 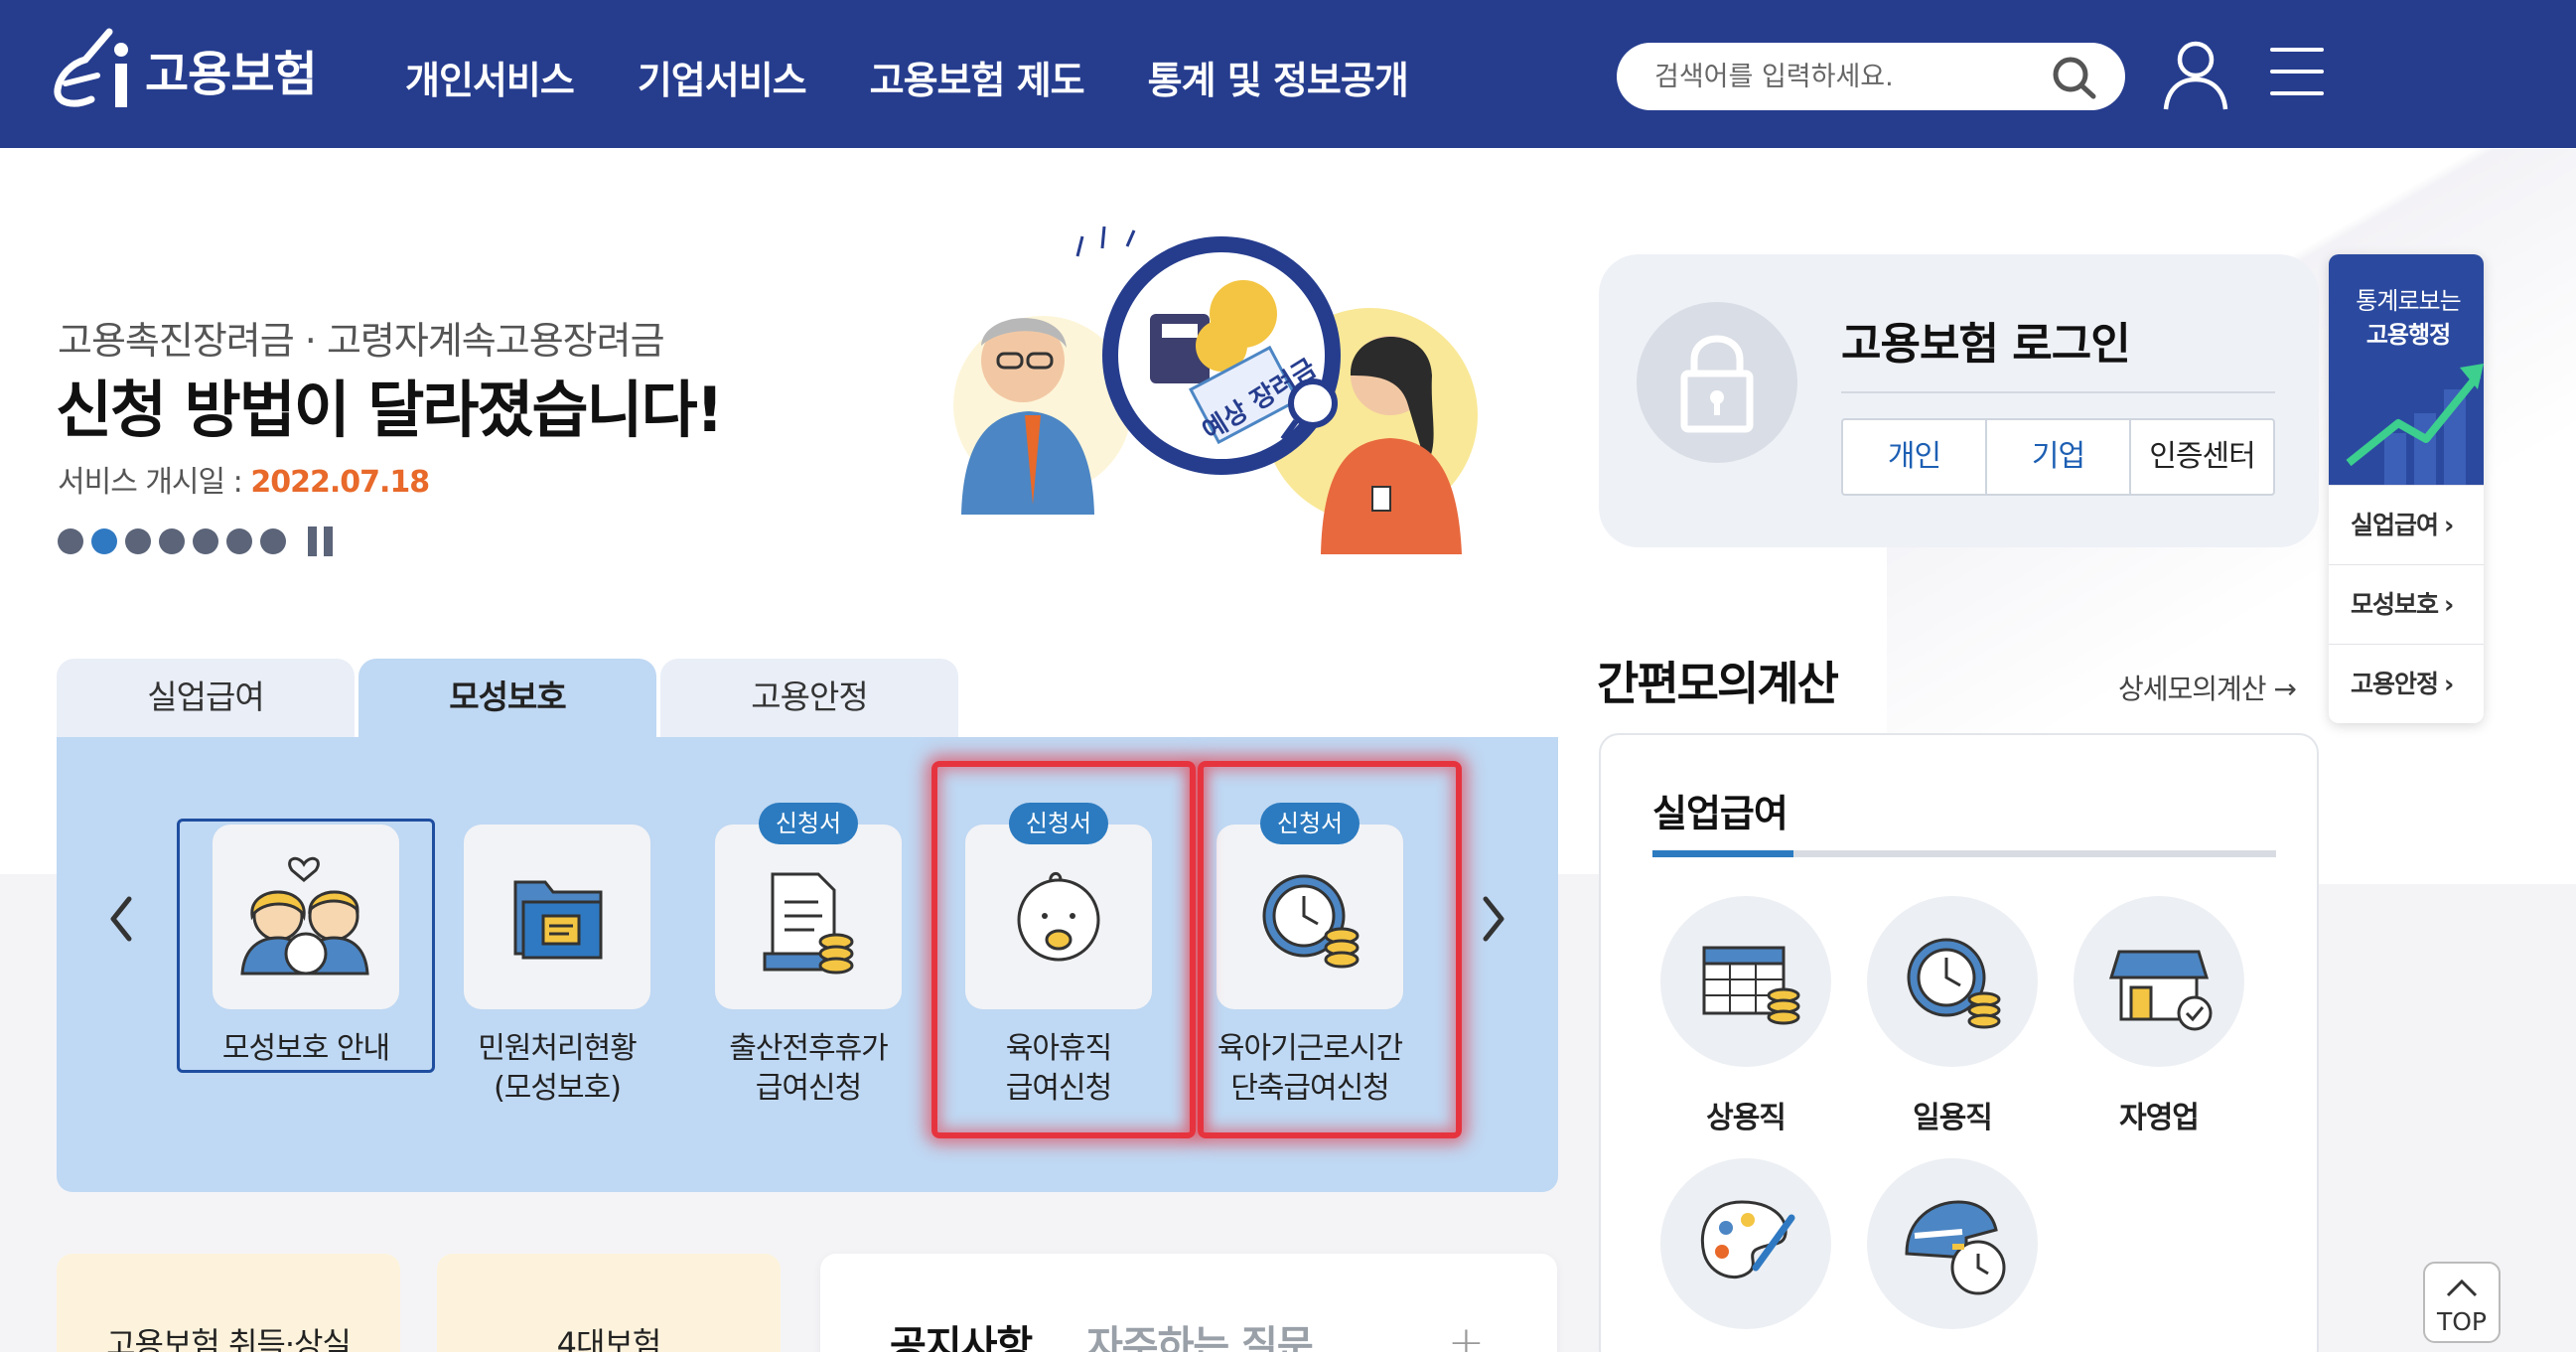 What do you see at coordinates (1717, 382) in the screenshot?
I see `lock-icon` at bounding box center [1717, 382].